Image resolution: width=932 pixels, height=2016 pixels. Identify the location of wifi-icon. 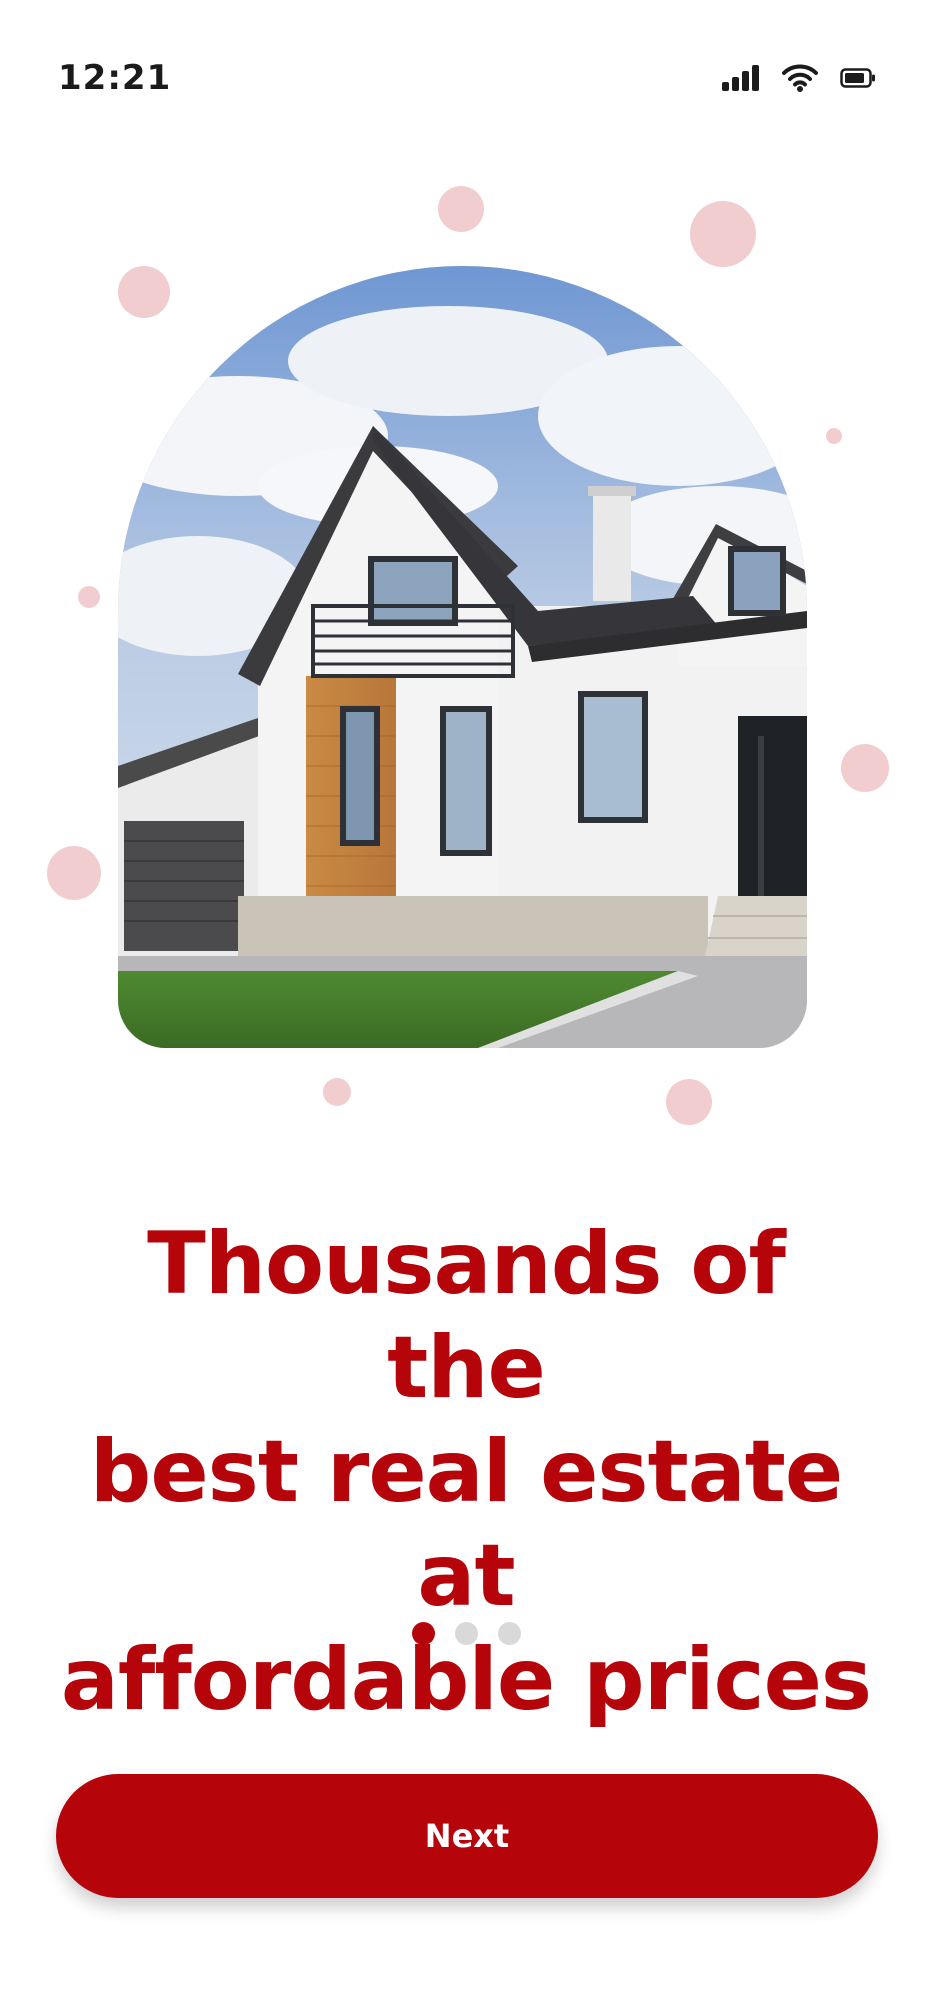
(800, 80).